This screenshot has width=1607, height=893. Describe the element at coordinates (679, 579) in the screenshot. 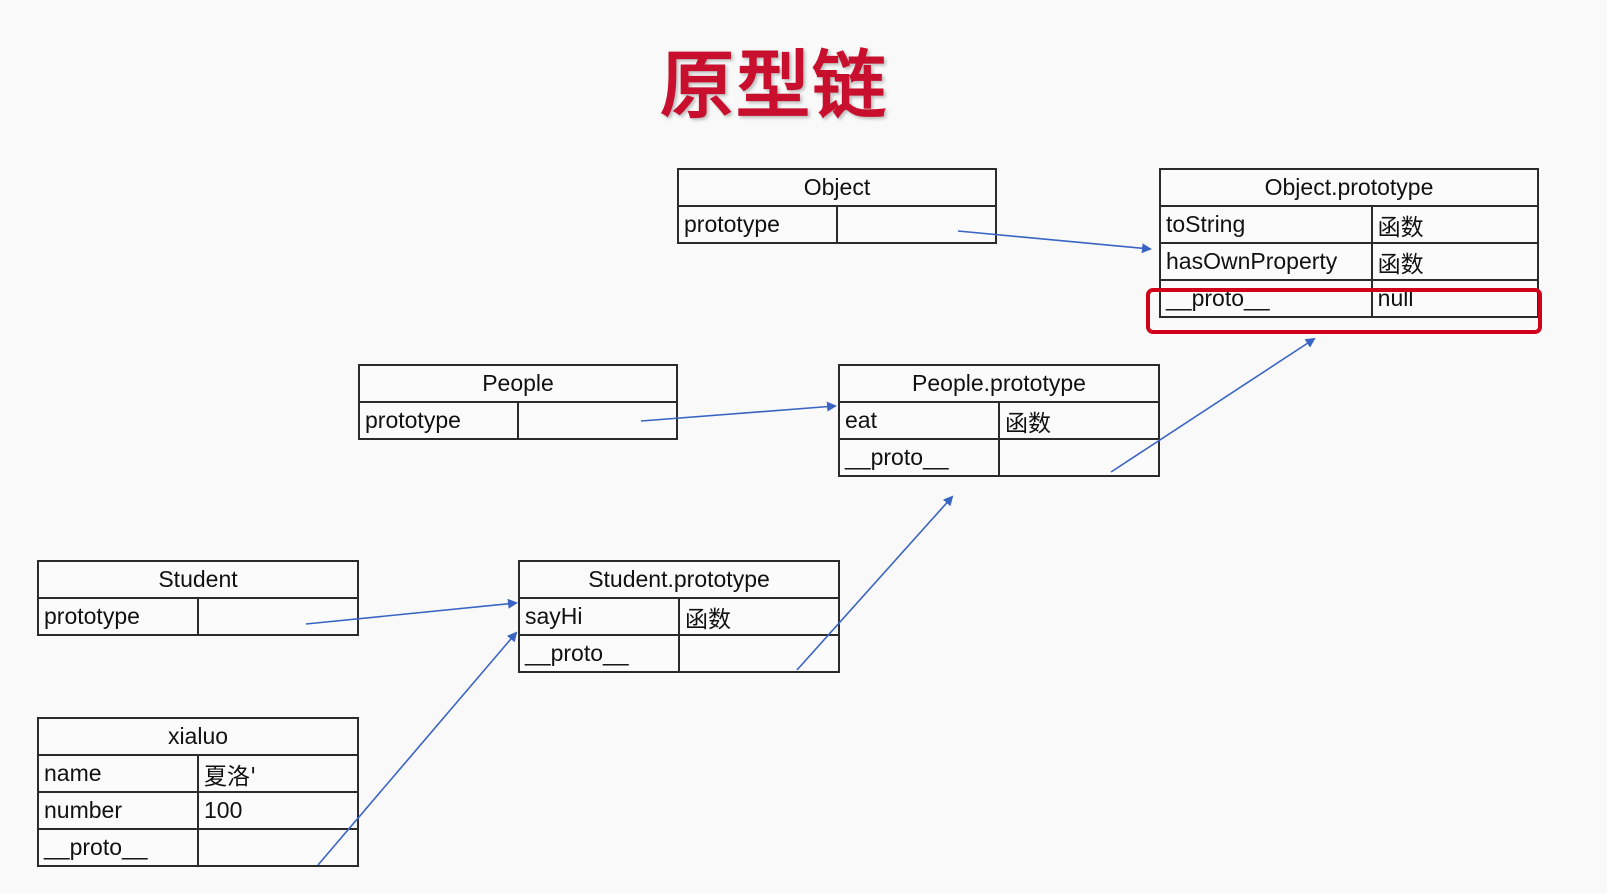

I see `table-header: Student.prototype` at that location.